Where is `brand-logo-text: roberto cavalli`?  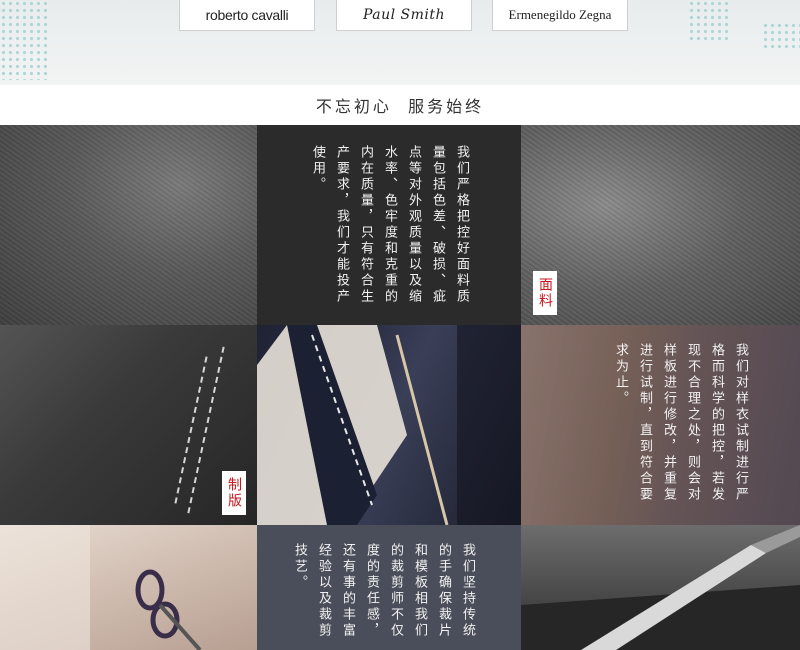
brand-logo-text: roberto cavalli is located at coordinates (247, 15).